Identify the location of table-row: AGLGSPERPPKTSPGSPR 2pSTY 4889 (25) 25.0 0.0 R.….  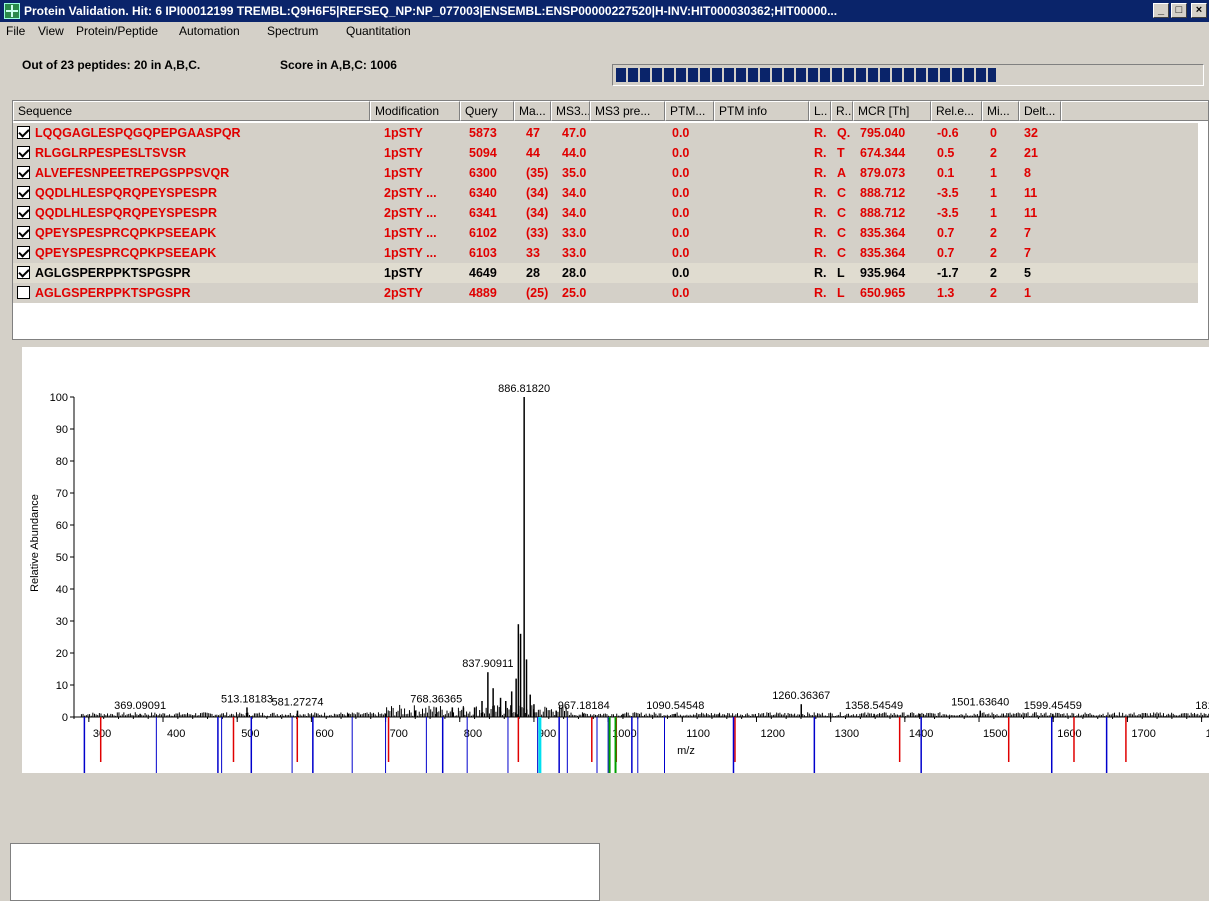
(605, 293).